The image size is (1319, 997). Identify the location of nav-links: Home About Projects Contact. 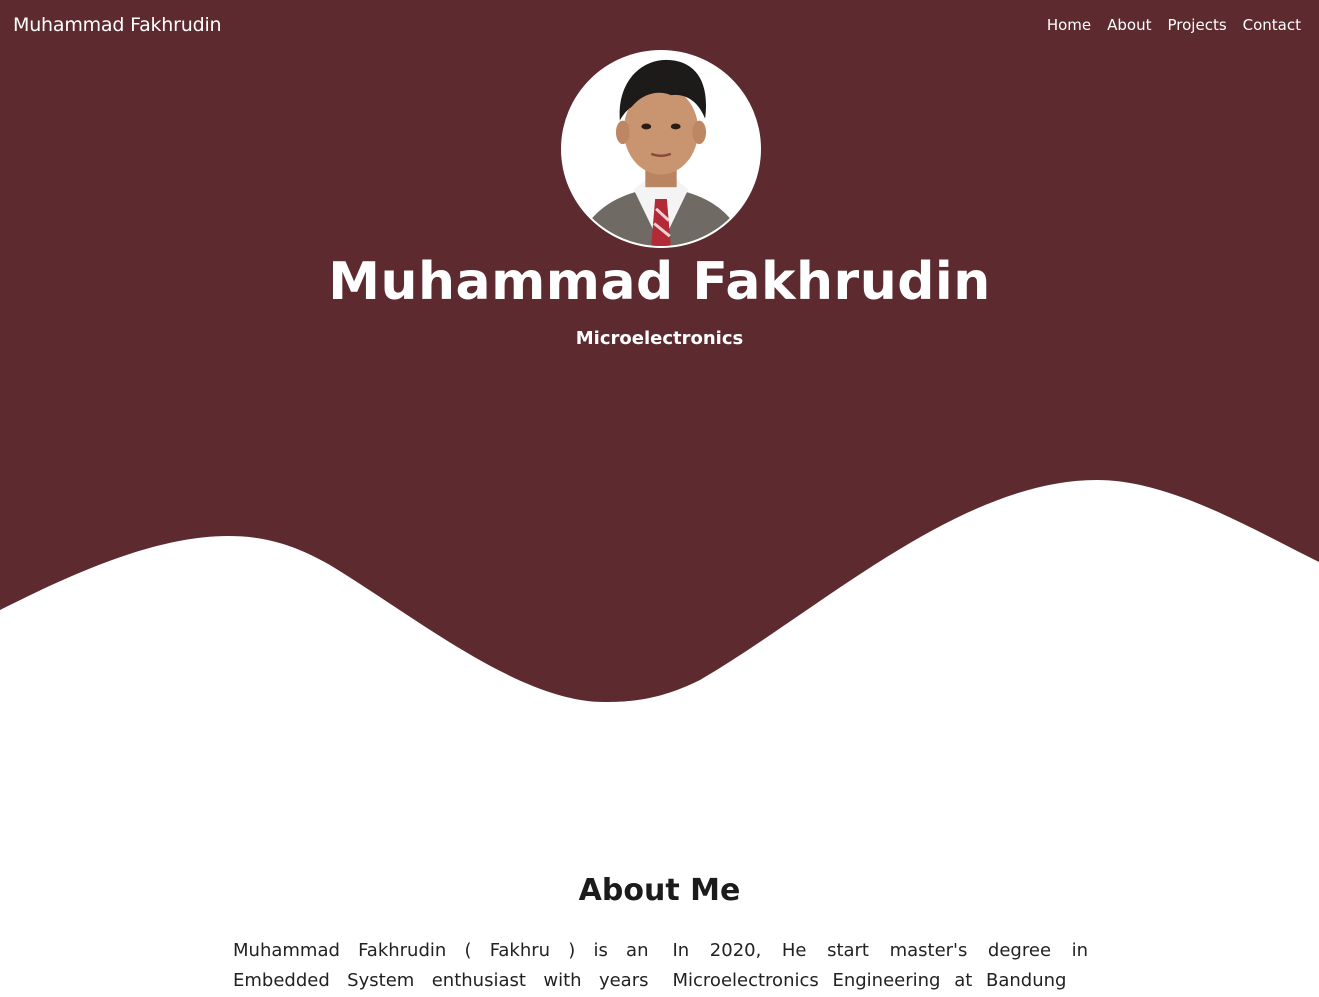
(1174, 25).